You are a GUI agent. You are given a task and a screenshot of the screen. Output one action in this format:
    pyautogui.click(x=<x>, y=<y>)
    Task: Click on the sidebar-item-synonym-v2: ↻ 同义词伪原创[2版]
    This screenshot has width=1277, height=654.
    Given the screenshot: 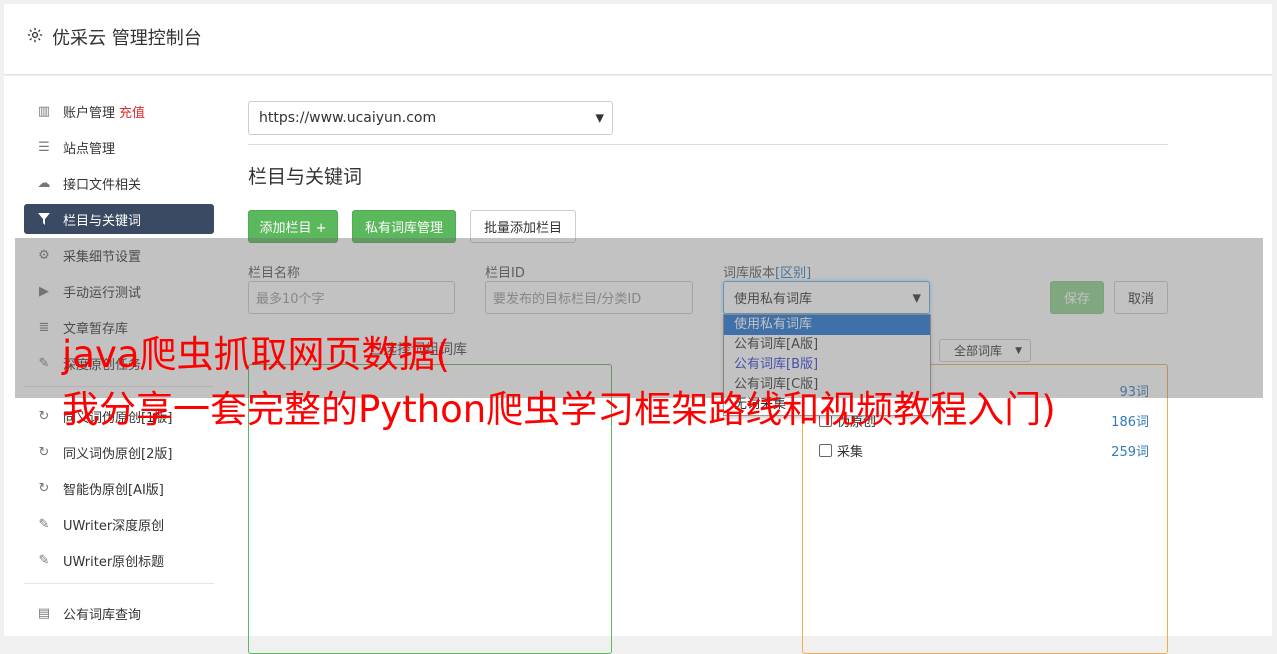 What is the action you would take?
    pyautogui.click(x=119, y=452)
    